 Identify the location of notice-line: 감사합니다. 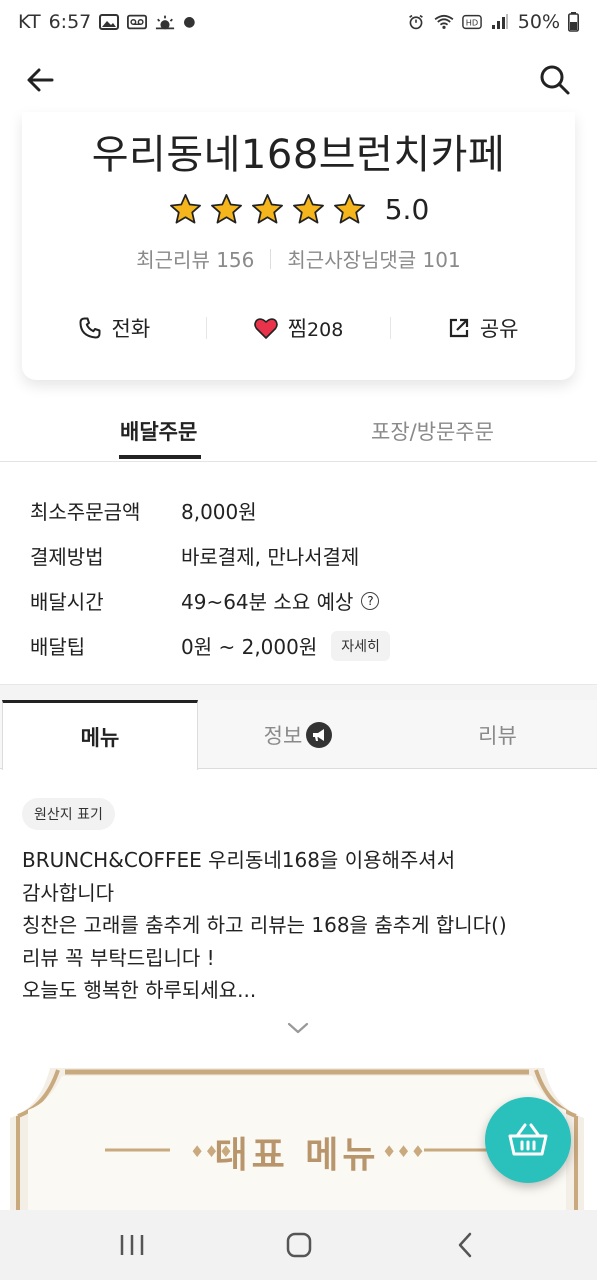
(68, 892).